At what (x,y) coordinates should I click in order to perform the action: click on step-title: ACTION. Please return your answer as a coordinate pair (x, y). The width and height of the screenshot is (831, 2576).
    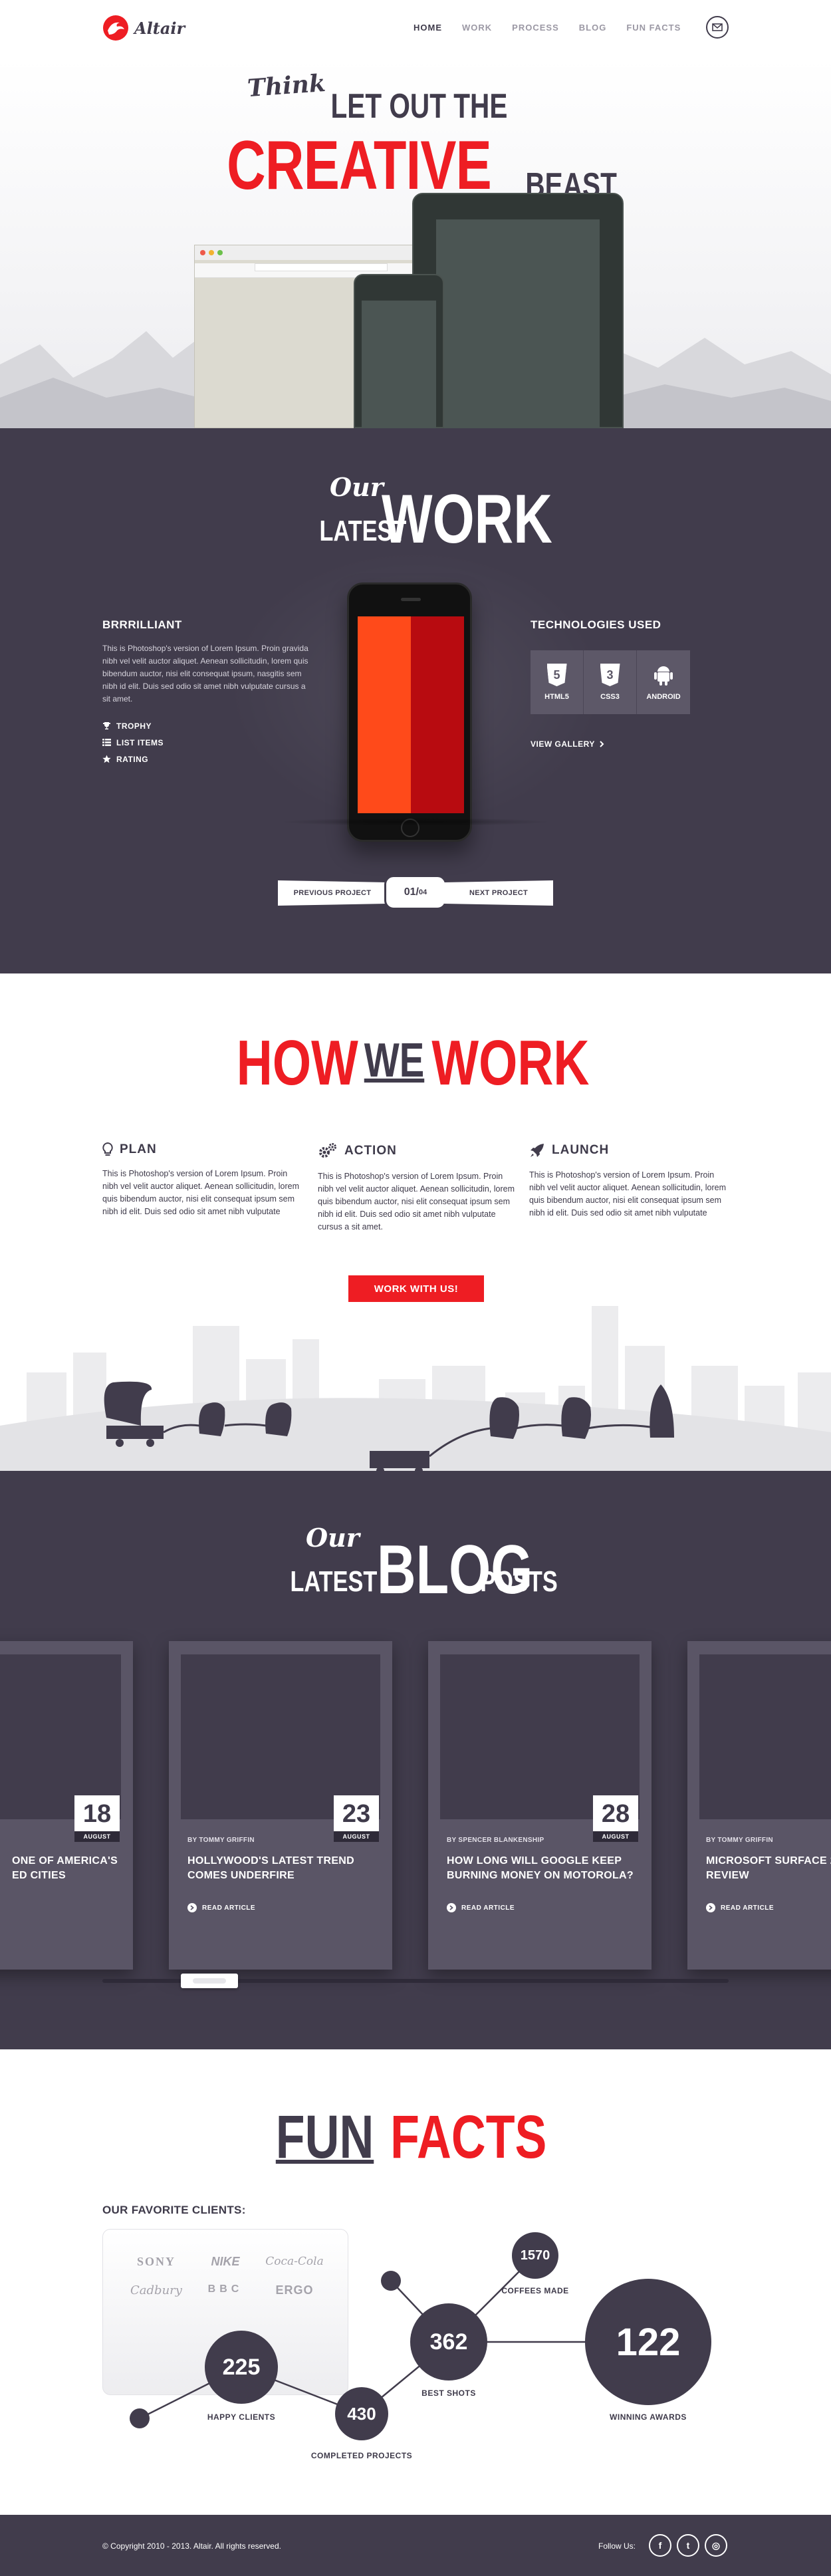
    Looking at the image, I should click on (370, 1151).